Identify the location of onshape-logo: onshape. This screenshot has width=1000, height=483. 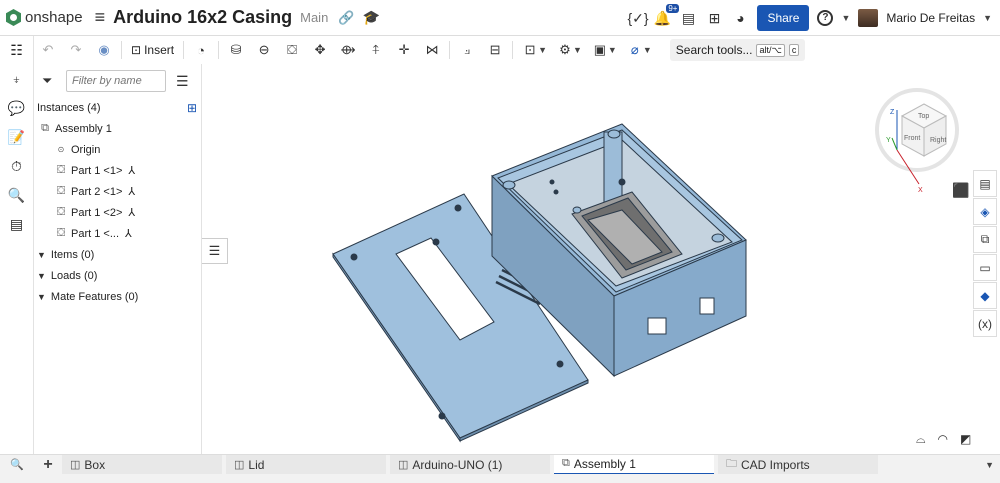
(44, 17).